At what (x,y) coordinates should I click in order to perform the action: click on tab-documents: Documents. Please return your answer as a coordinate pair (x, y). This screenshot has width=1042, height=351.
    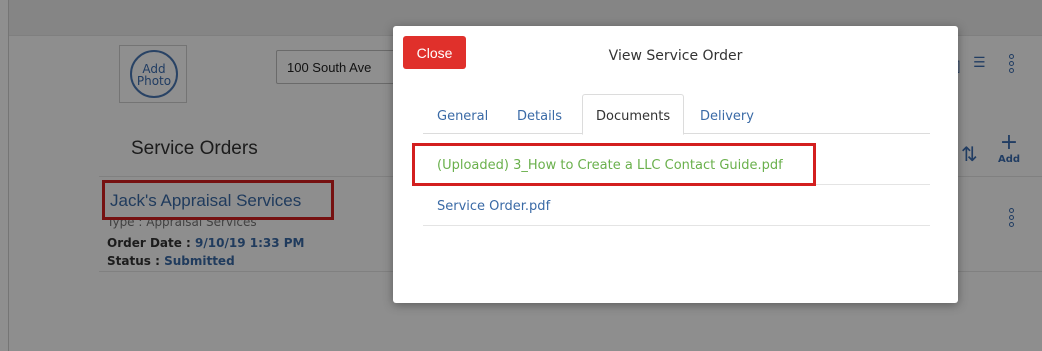
    Looking at the image, I should click on (633, 114).